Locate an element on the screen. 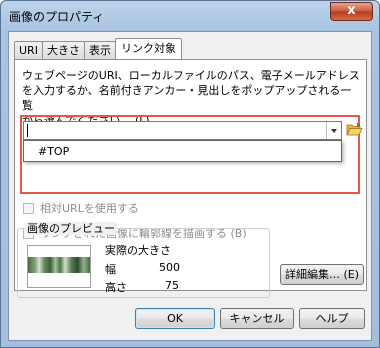 The image size is (380, 348). tab-display: 表示 is located at coordinates (99, 50).